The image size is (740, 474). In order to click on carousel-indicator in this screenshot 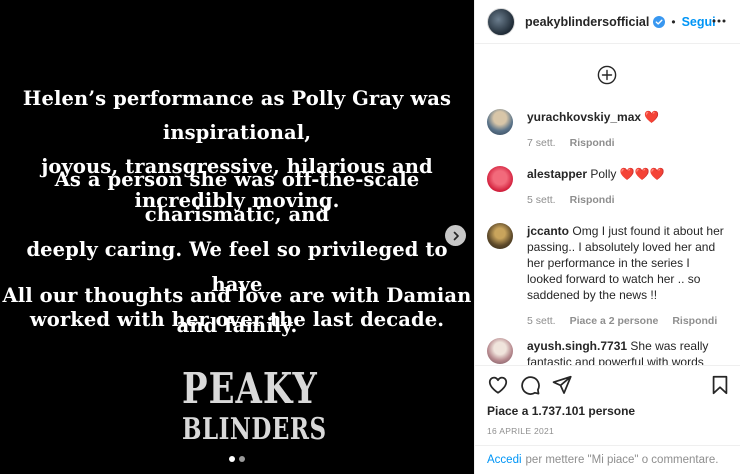, I will do `click(237, 459)`.